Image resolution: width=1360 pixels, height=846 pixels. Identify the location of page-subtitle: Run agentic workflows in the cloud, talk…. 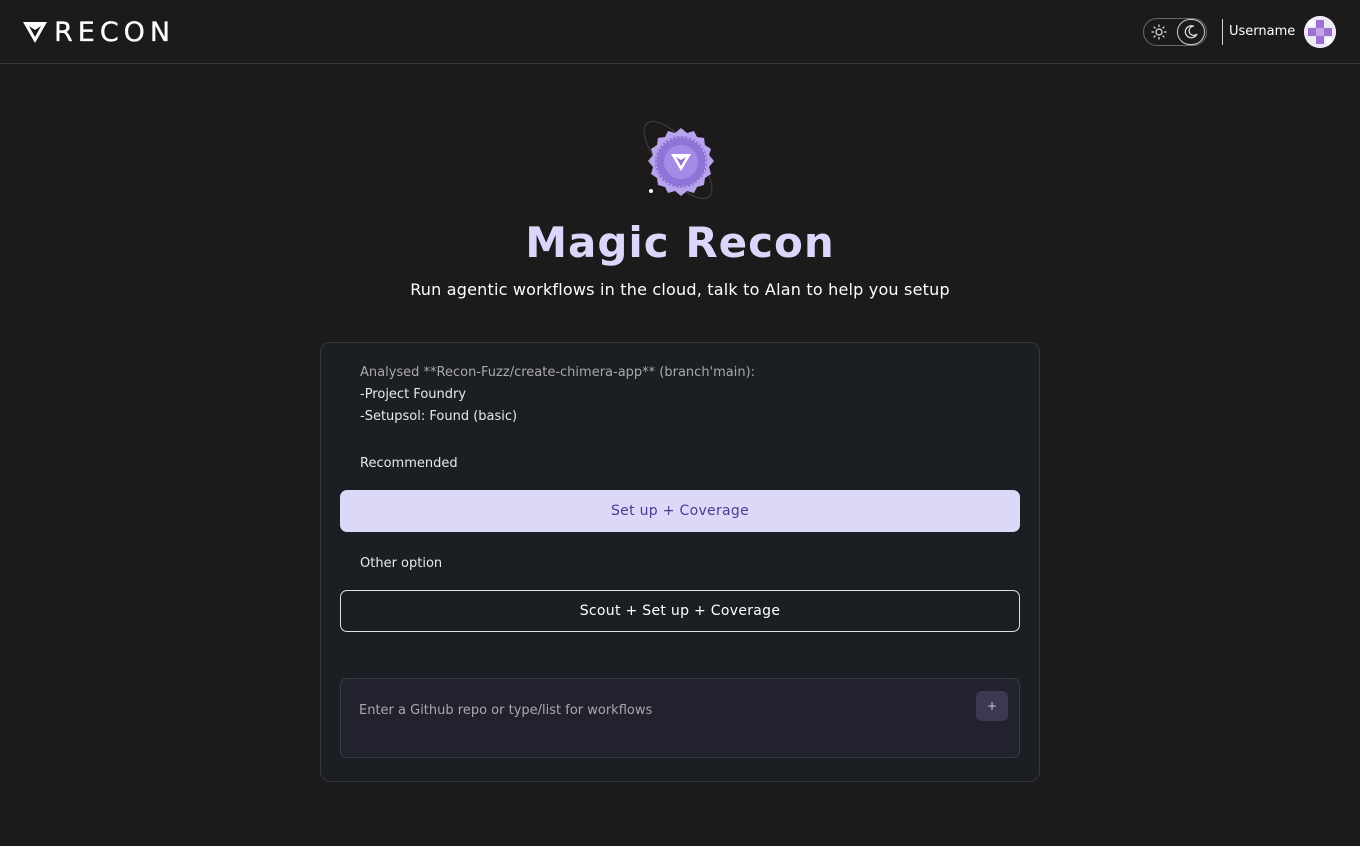
(680, 289).